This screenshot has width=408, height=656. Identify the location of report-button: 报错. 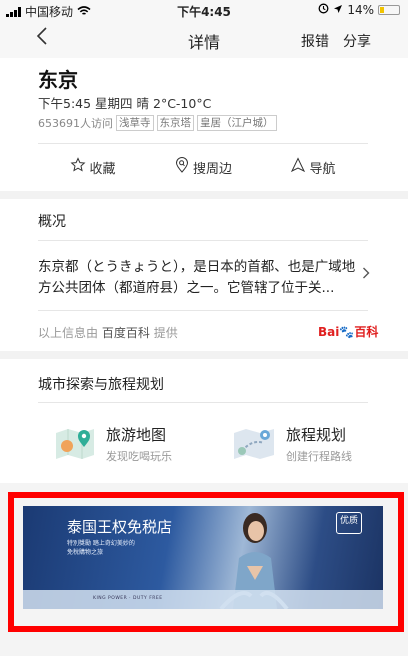
(315, 41).